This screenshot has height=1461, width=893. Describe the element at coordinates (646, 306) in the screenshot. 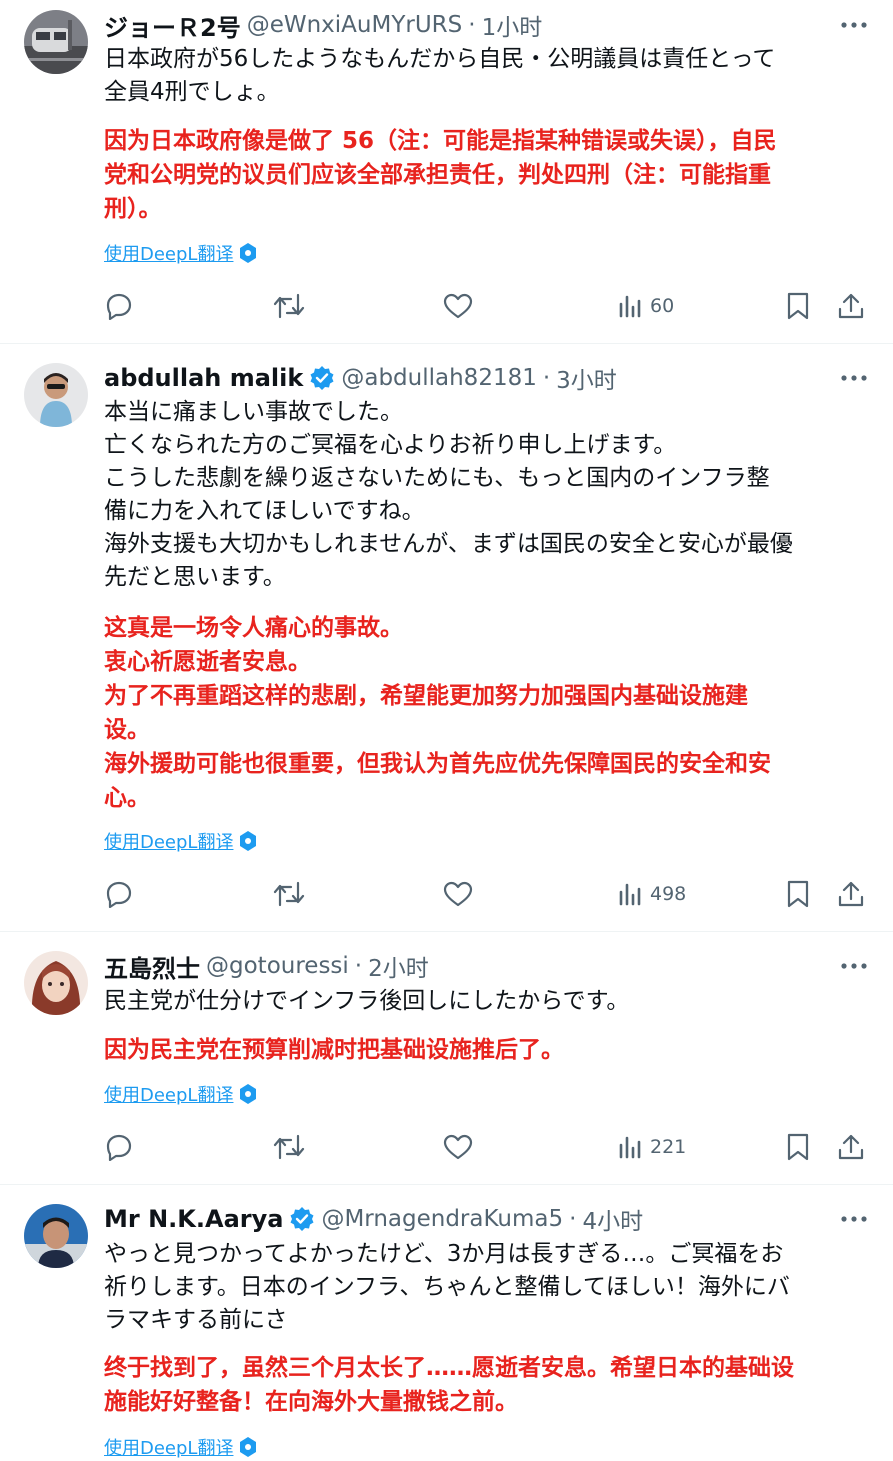

I see `views-button: 60` at that location.